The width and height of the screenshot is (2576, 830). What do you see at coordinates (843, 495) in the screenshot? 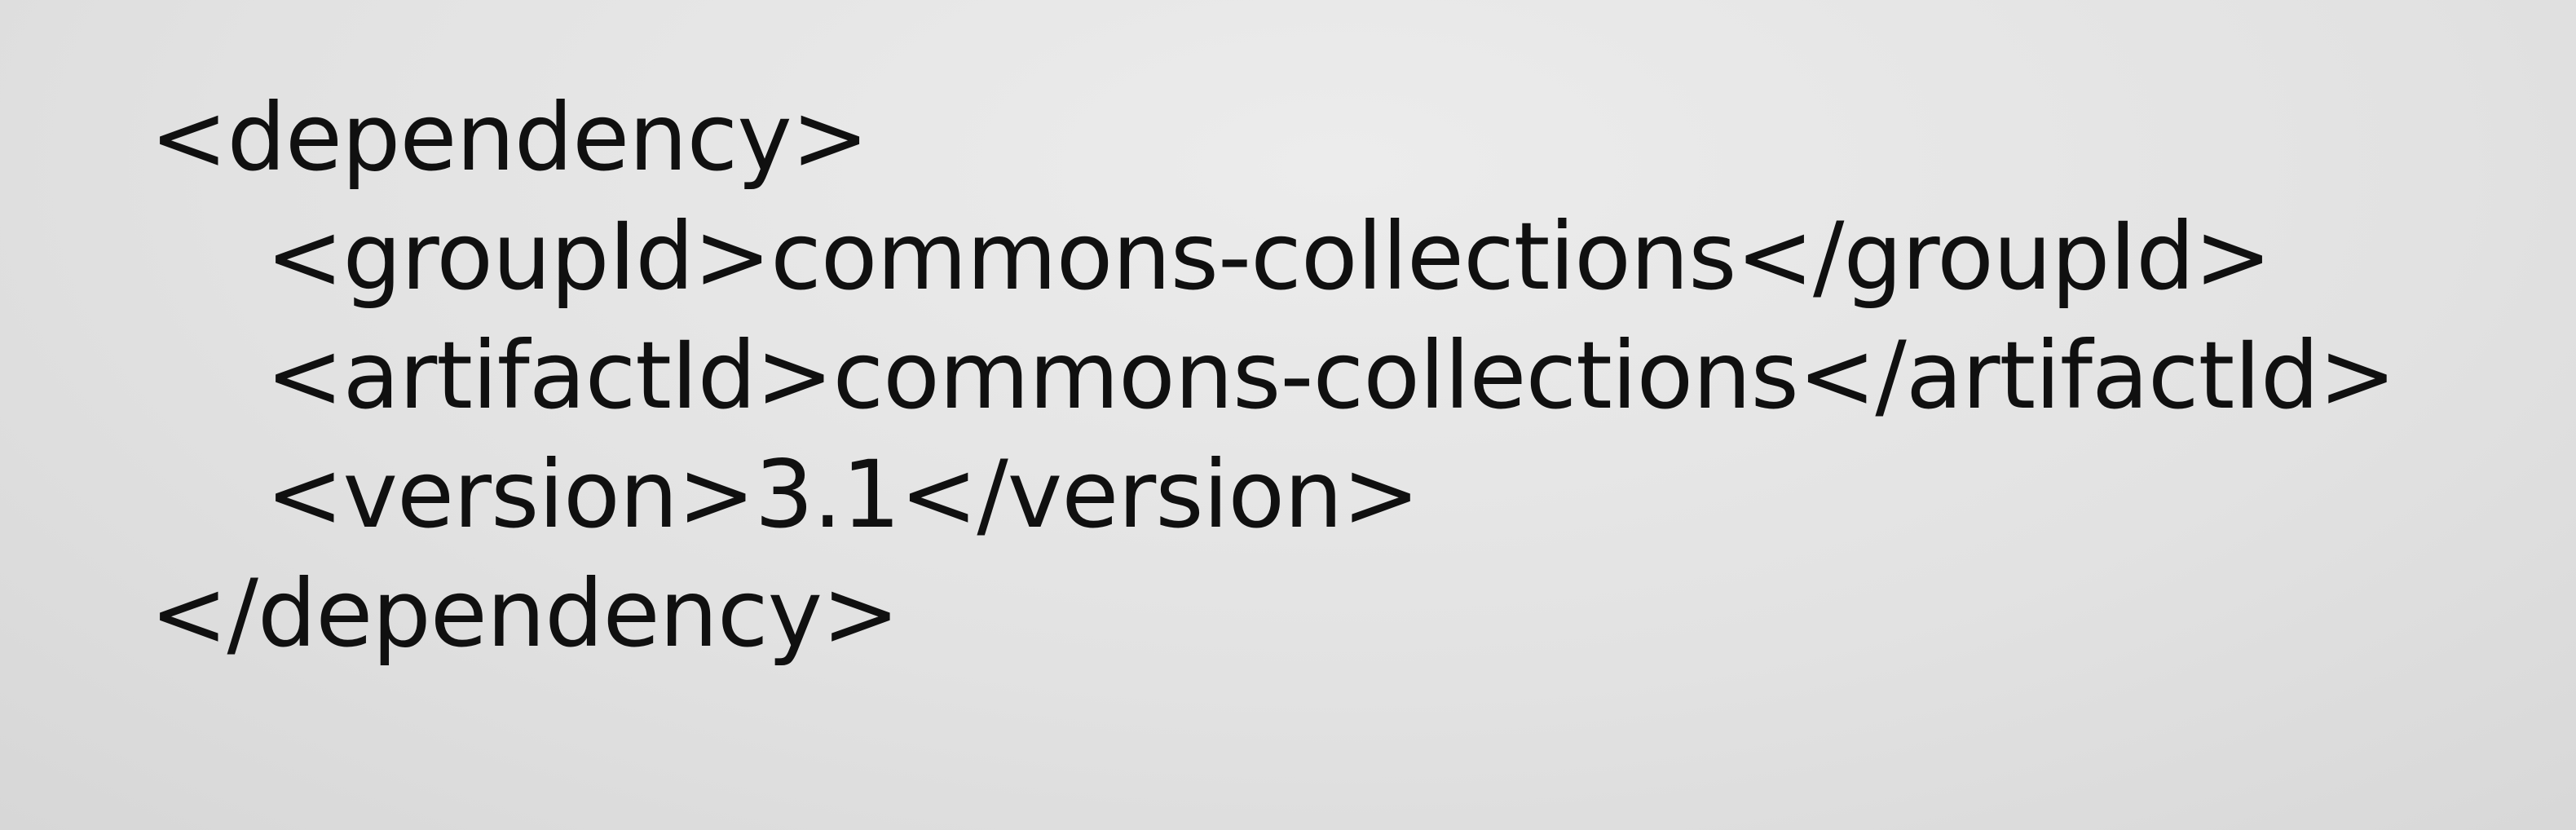
I see `code-line-version: <version>3.1</version>` at bounding box center [843, 495].